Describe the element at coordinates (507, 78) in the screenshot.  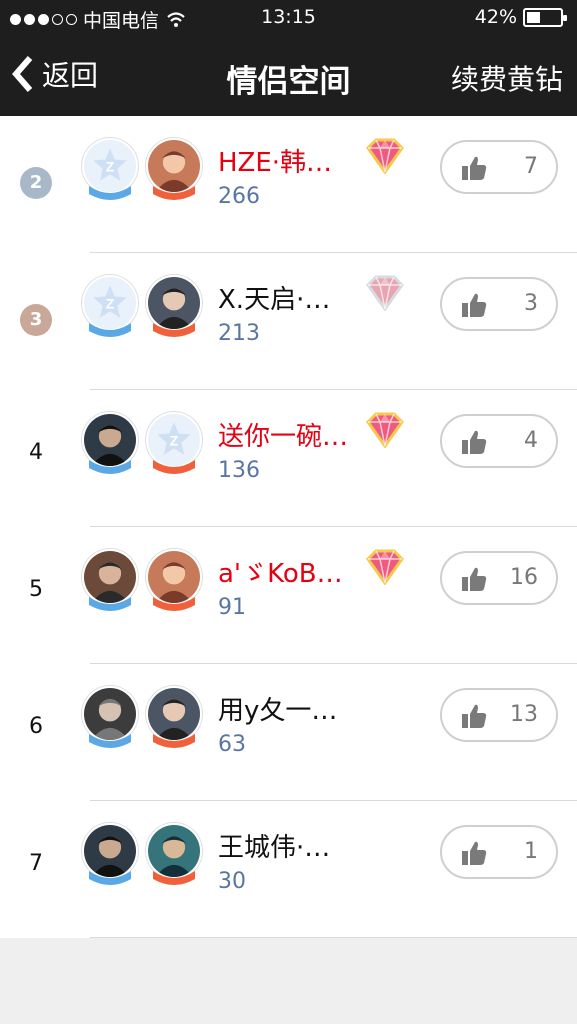
I see `renew-yellow-diamond-button: 续费黄钻` at that location.